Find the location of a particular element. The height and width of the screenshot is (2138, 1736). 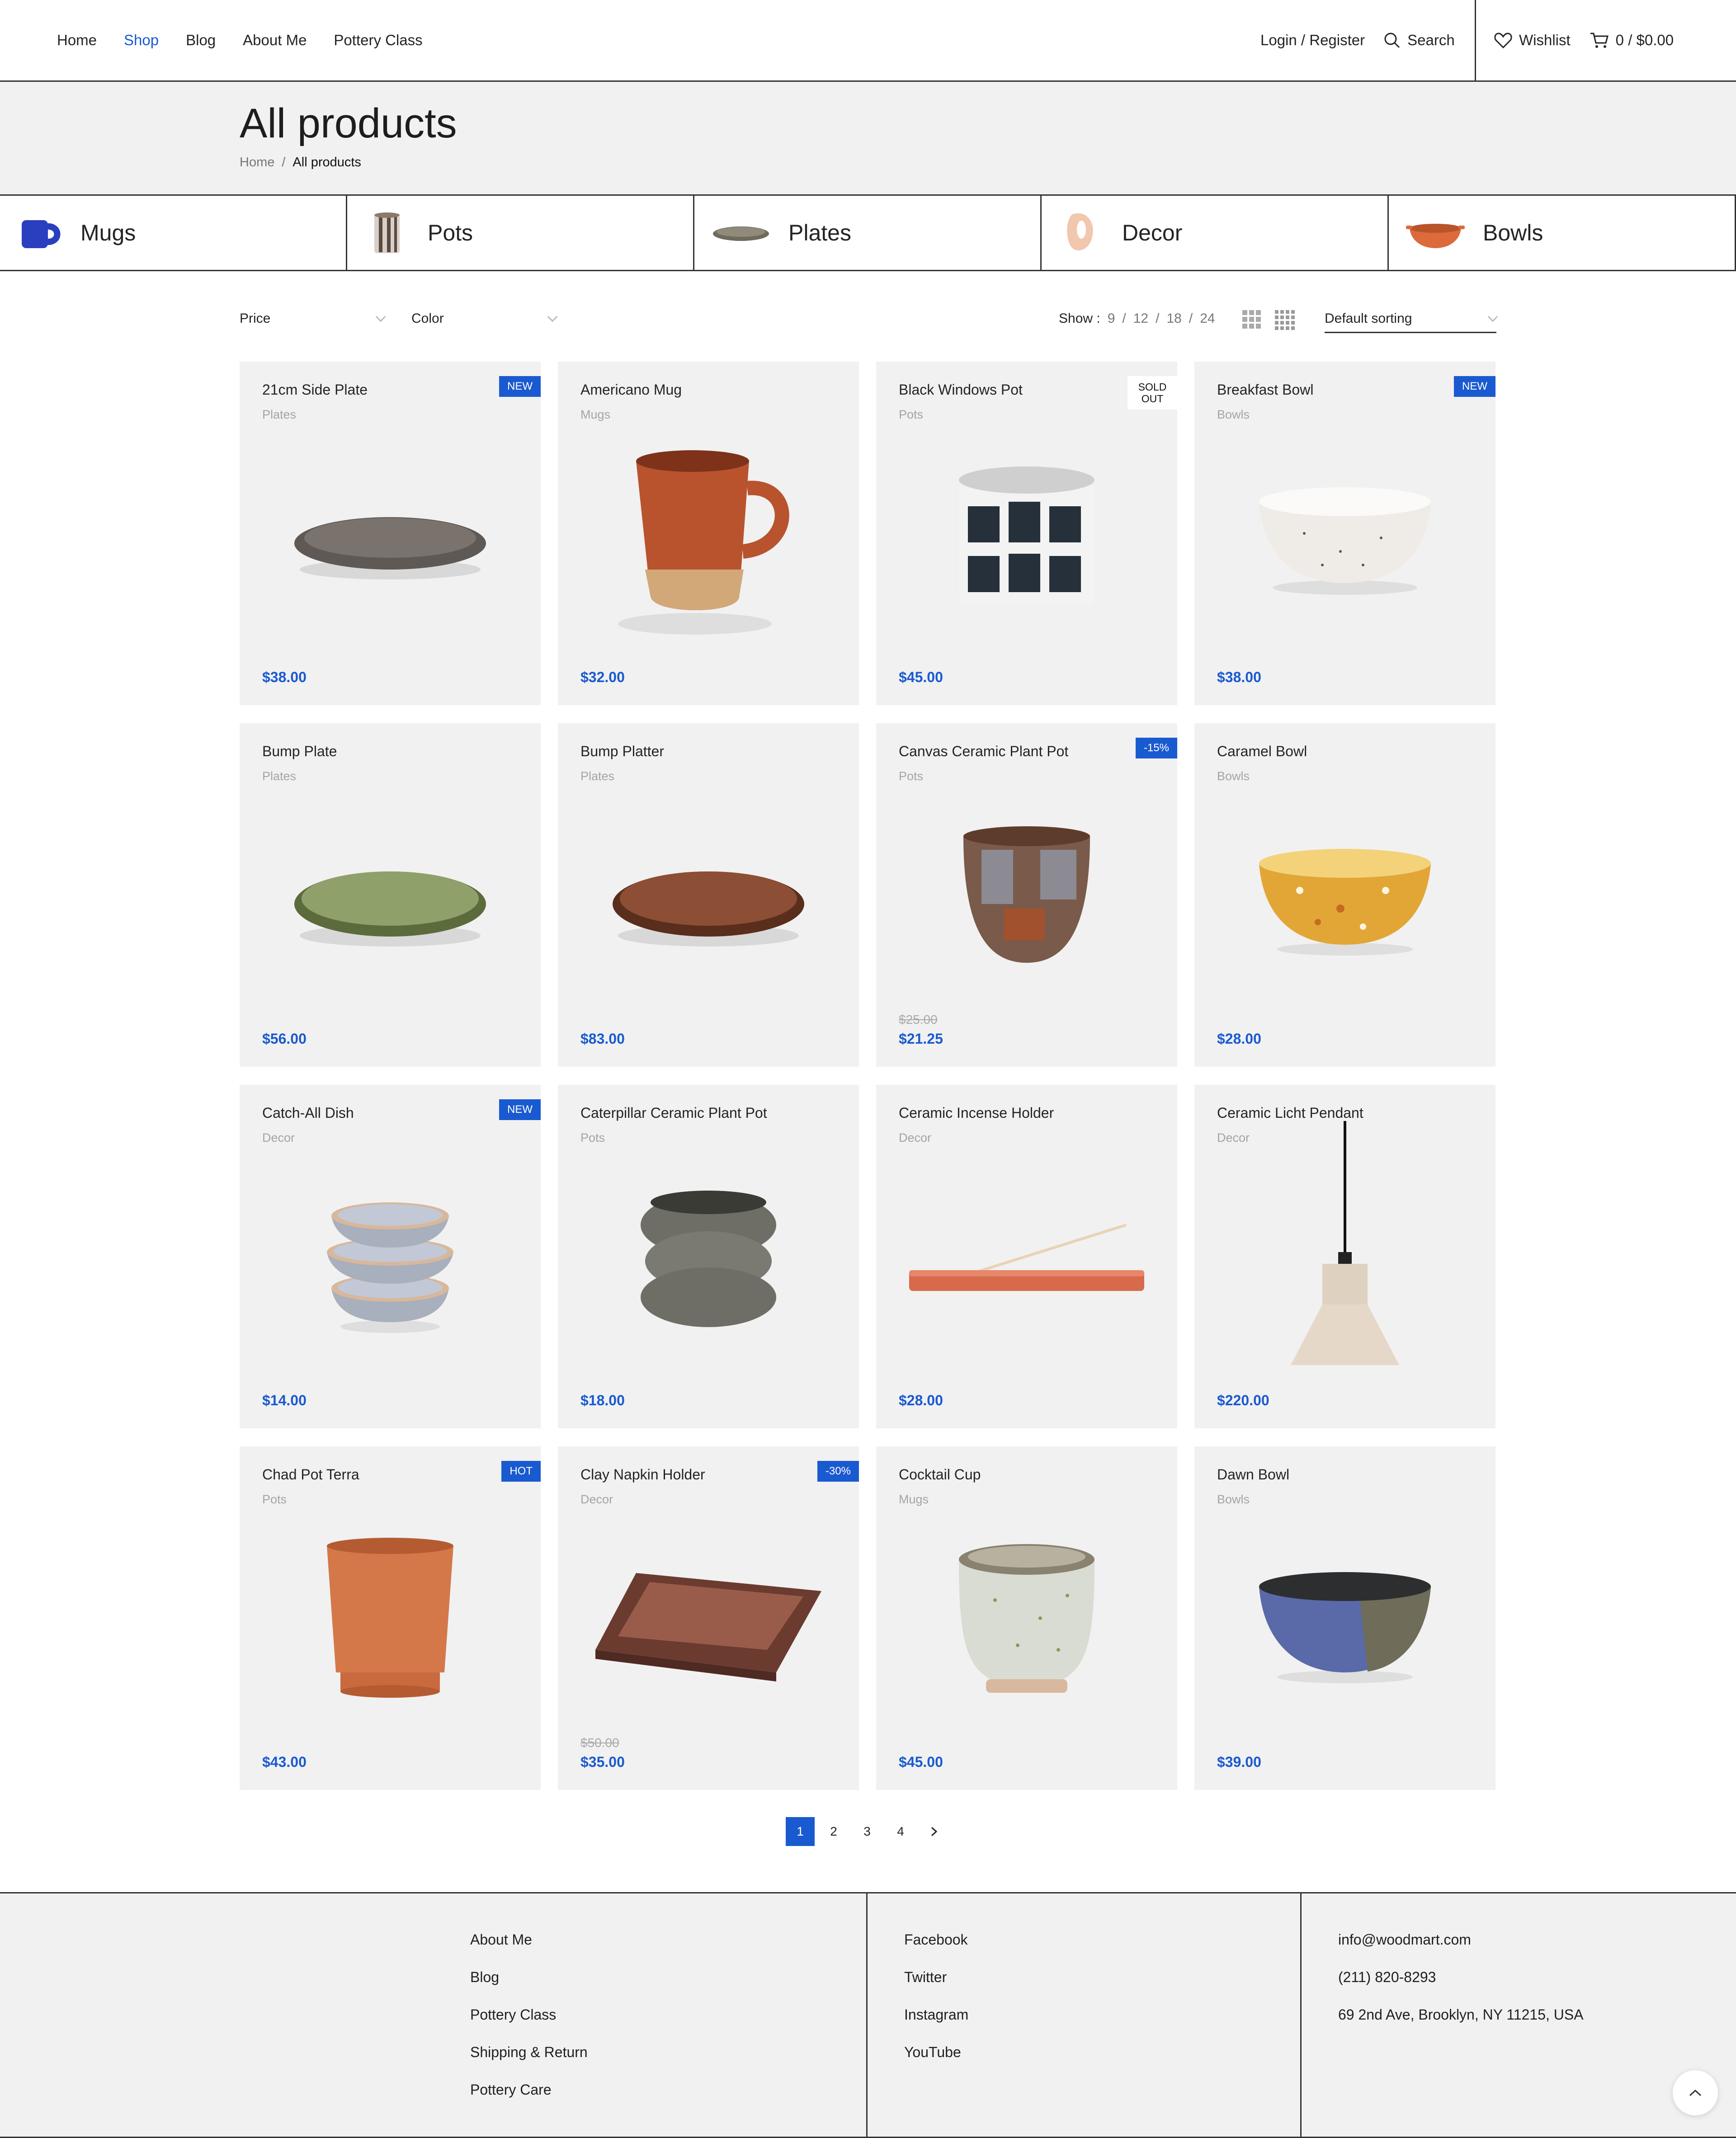

category-decor: Decor is located at coordinates (1216, 233).